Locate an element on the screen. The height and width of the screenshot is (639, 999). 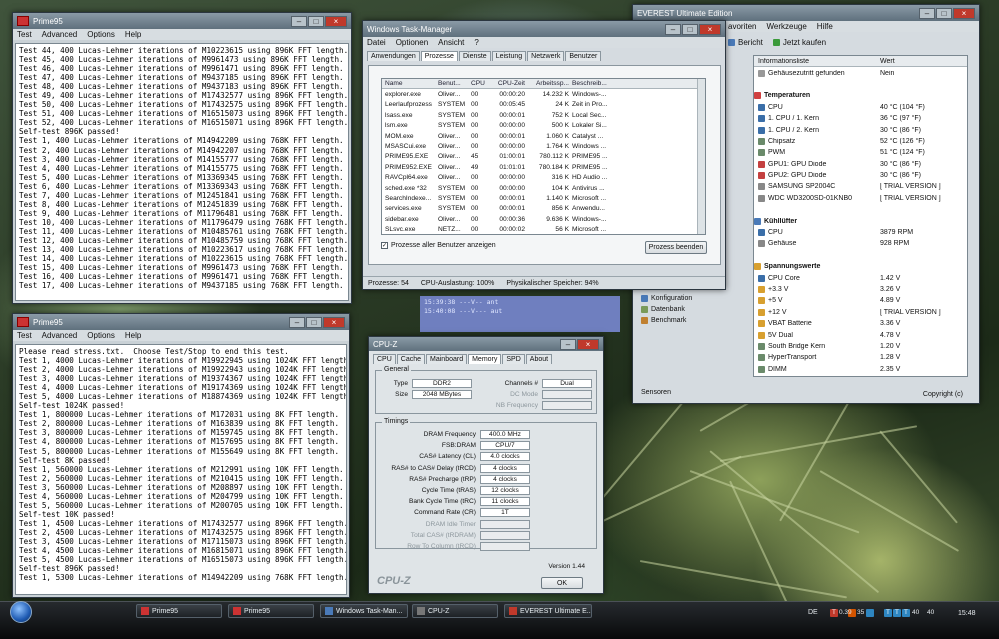
tab-spd: SPD is located at coordinates (513, 359).